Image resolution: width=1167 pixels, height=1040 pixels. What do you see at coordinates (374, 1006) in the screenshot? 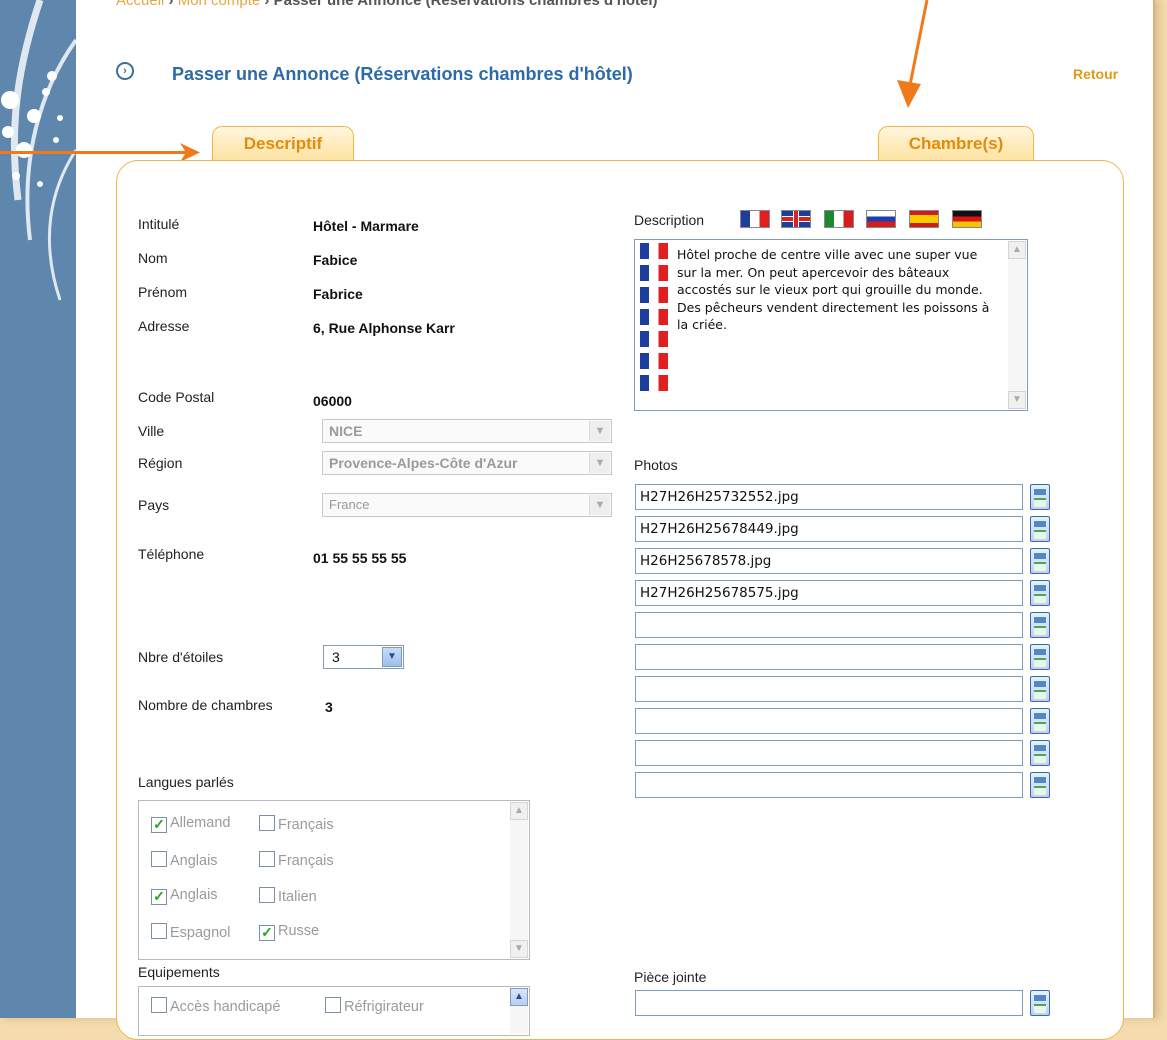
I see `equipement-checkbox: Réfrigirateur` at bounding box center [374, 1006].